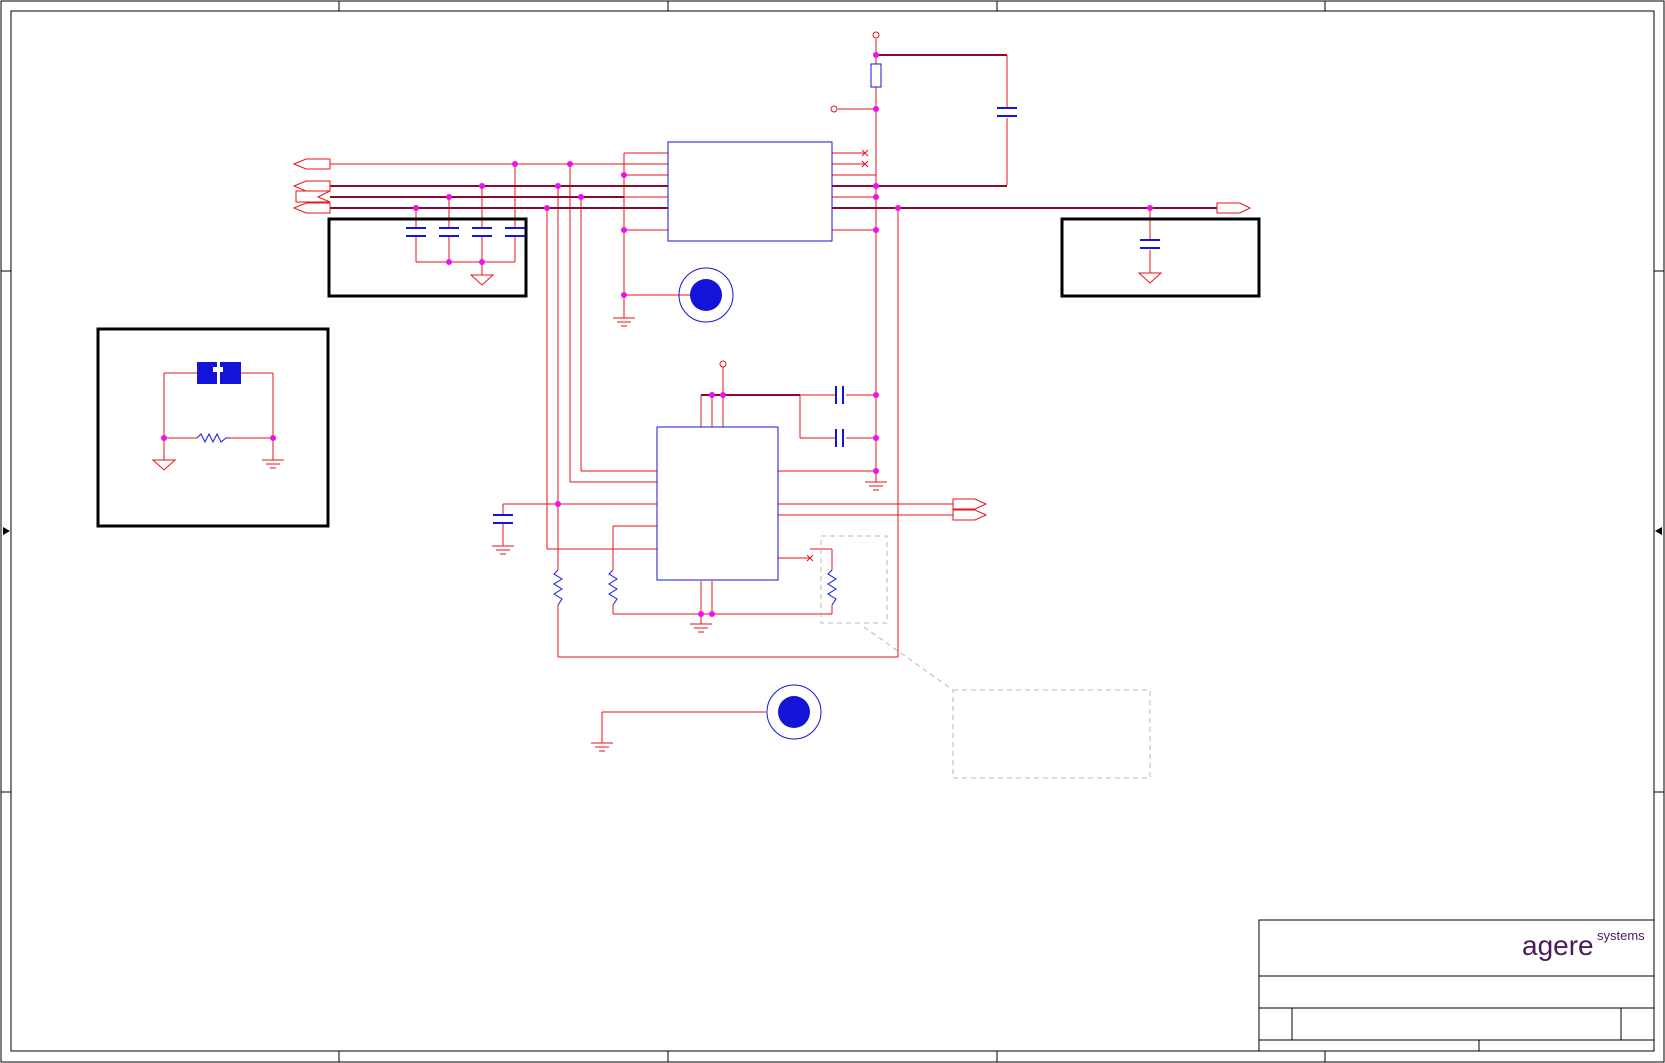 The image size is (1665, 1063). Describe the element at coordinates (213, 438) in the screenshot. I see `resistor-r5` at that location.